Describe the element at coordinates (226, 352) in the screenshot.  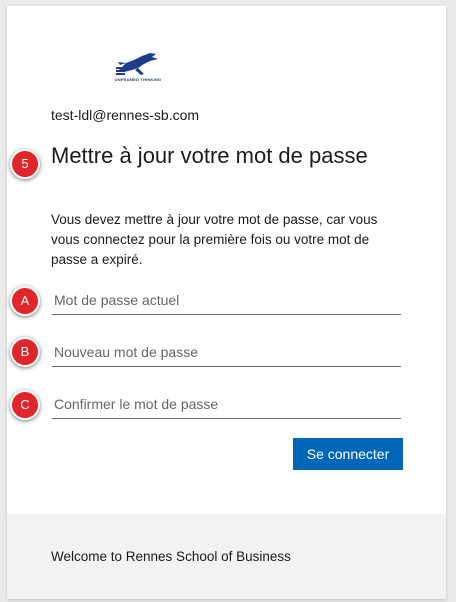
I see `new-password-input` at that location.